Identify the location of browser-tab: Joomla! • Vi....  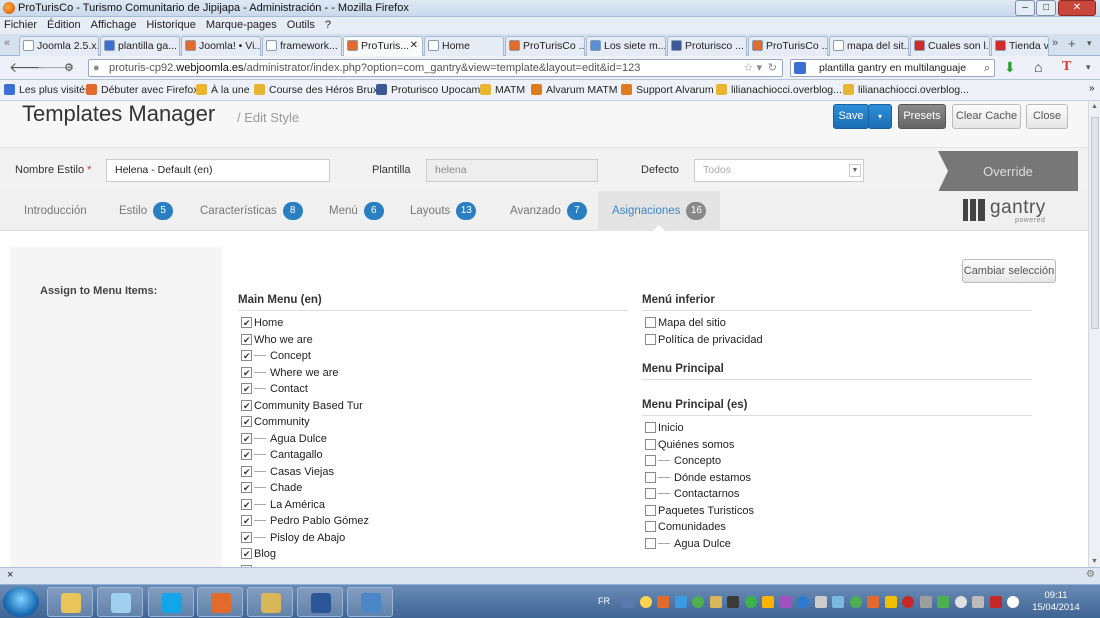
(221, 46).